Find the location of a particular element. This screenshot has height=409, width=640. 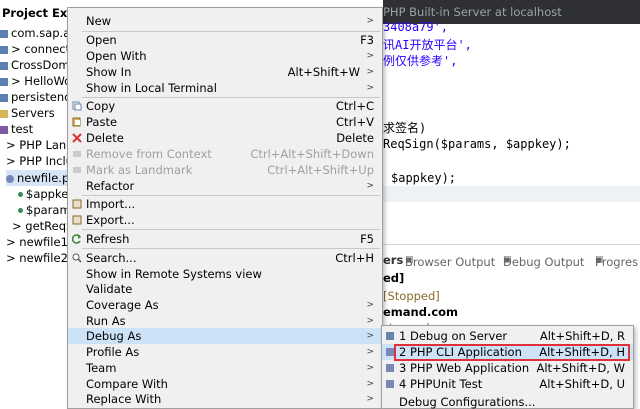

menu-item-refresh: Refresh F5 is located at coordinates (225, 239).